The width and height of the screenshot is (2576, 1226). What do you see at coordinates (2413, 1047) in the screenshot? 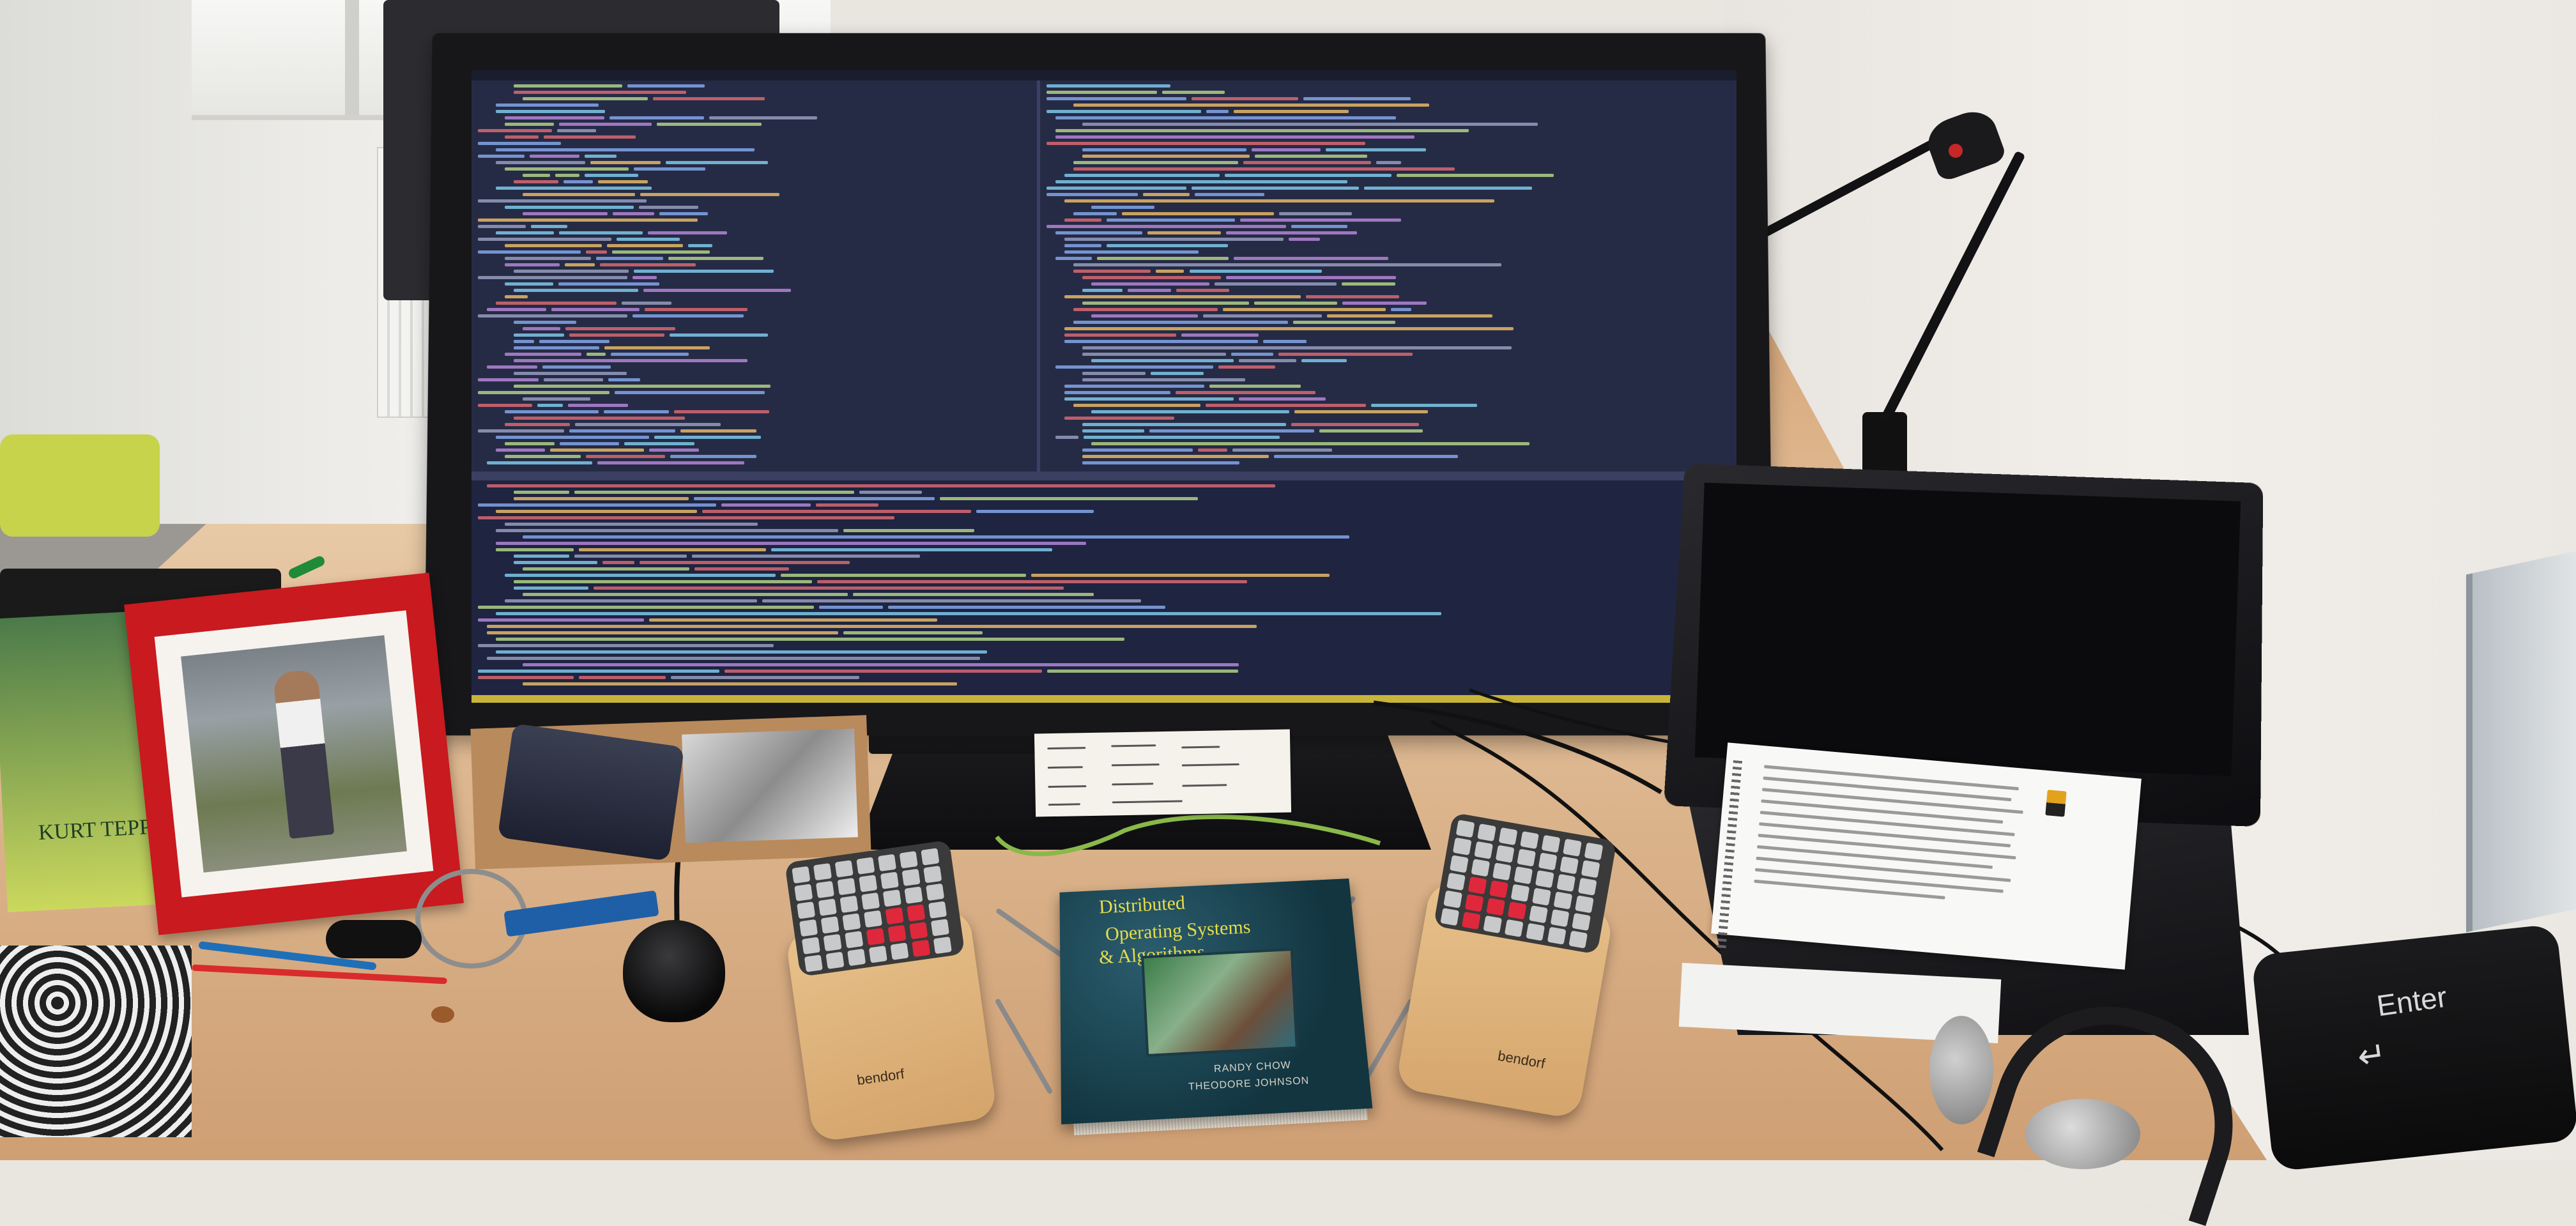
I see `enter-key-pillow` at bounding box center [2413, 1047].